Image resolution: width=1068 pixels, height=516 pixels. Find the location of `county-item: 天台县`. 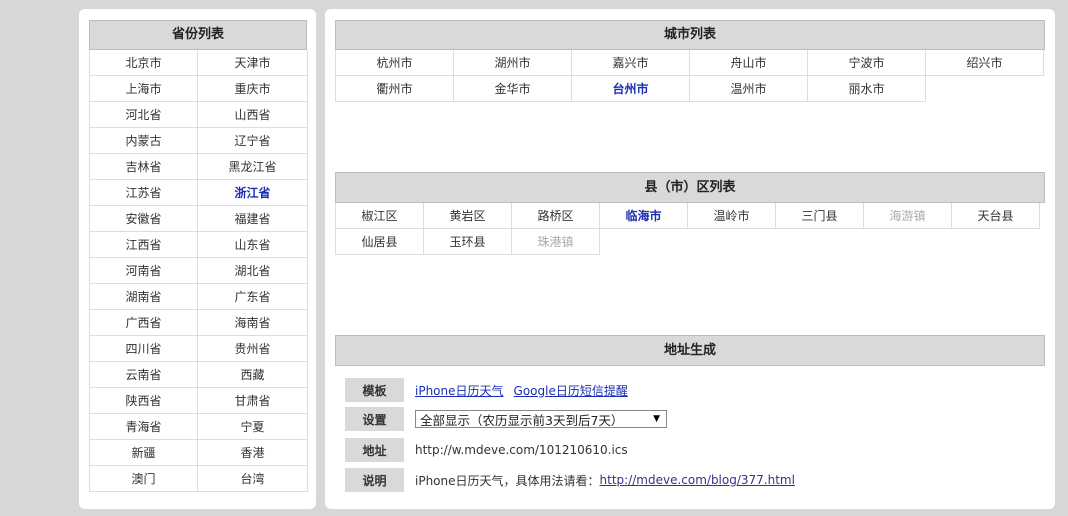

county-item: 天台县 is located at coordinates (996, 216).